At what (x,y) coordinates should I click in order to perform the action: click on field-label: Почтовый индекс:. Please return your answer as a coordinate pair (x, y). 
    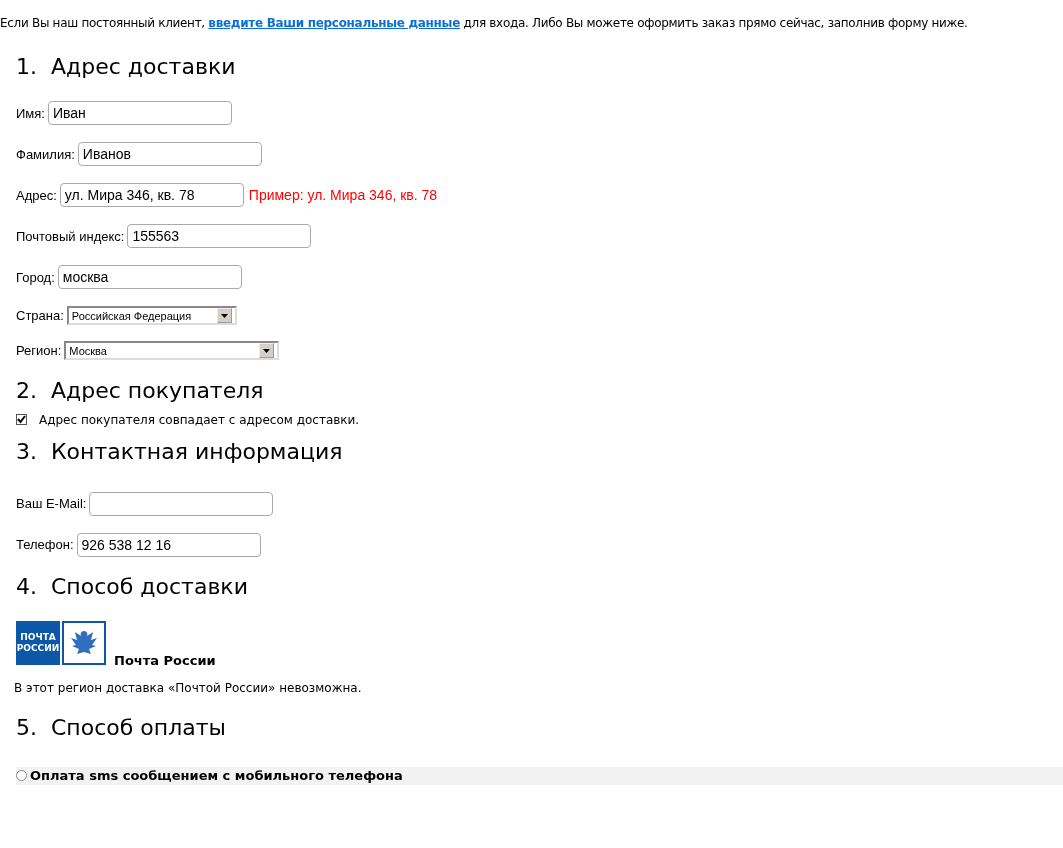
    Looking at the image, I should click on (70, 236).